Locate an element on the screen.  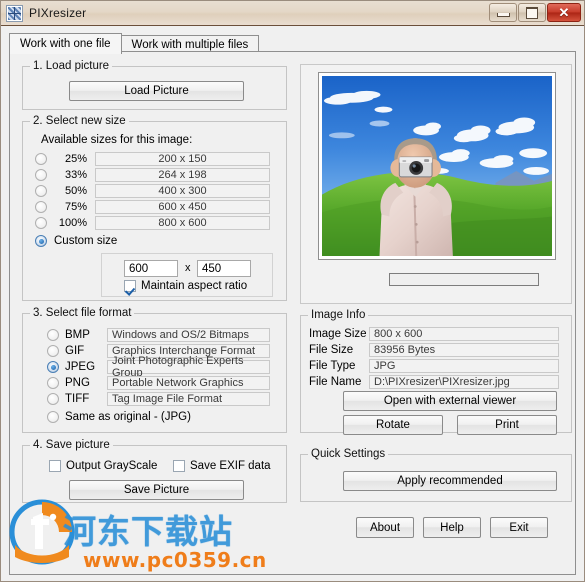
preview-status-bar is located at coordinates (464, 279).